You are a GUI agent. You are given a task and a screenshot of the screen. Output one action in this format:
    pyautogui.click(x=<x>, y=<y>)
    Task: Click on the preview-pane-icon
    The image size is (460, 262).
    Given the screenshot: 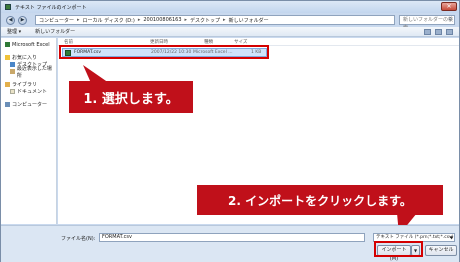 What is the action you would take?
    pyautogui.click(x=438, y=32)
    